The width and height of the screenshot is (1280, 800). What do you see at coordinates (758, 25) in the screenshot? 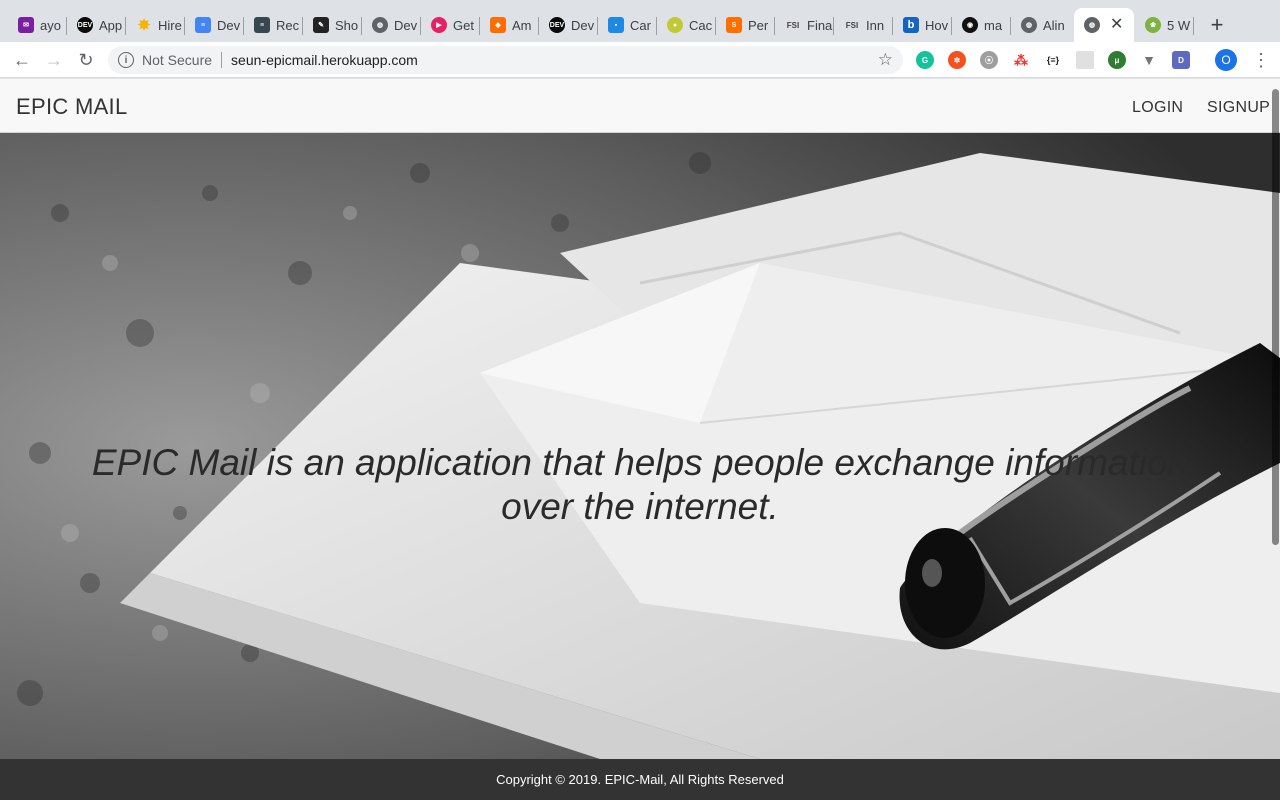
I see `tab-title: Per` at bounding box center [758, 25].